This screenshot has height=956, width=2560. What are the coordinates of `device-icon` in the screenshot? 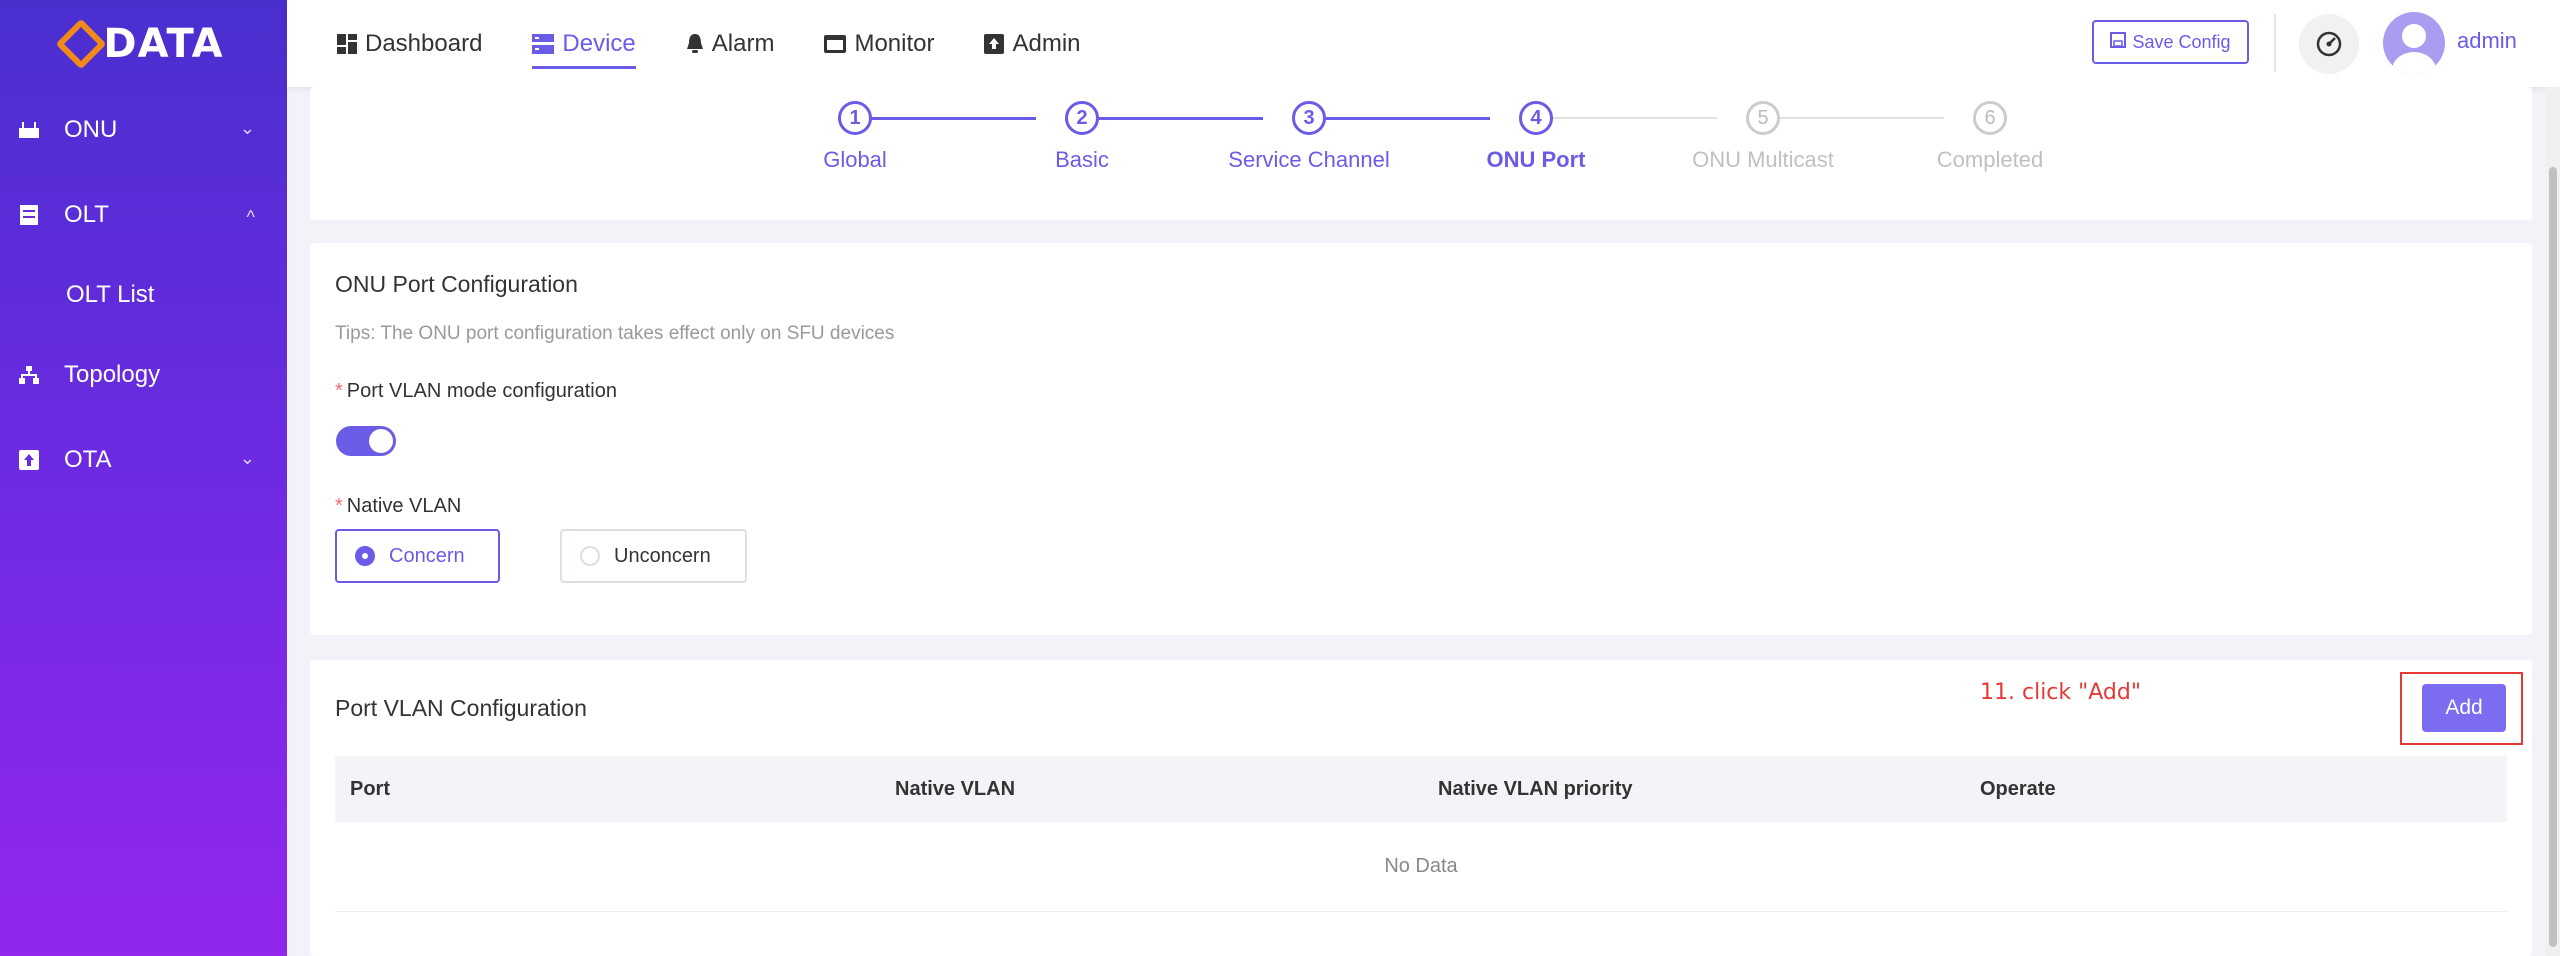 It's located at (543, 43).